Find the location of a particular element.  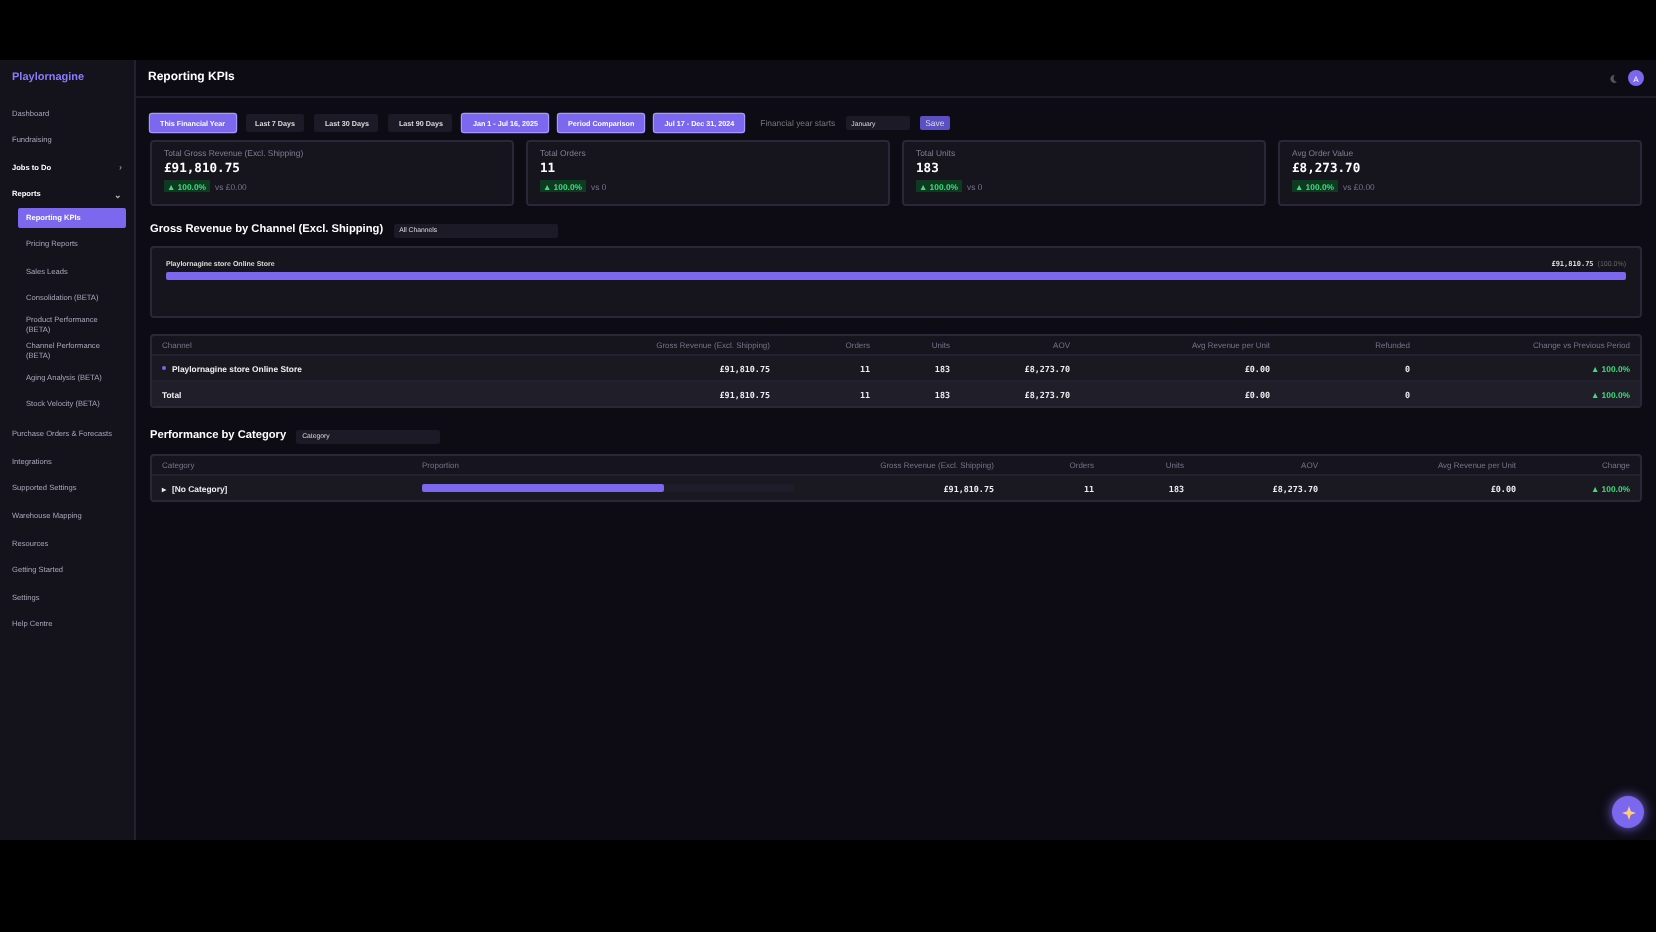

assistant-button is located at coordinates (1628, 812).